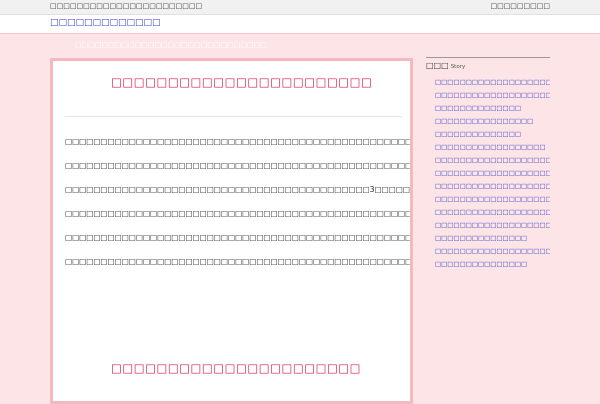  What do you see at coordinates (171, 45) in the screenshot?
I see `breadcrumb: □□□□□□□□□□□□□□□□□□□□□□□□□□□□□` at bounding box center [171, 45].